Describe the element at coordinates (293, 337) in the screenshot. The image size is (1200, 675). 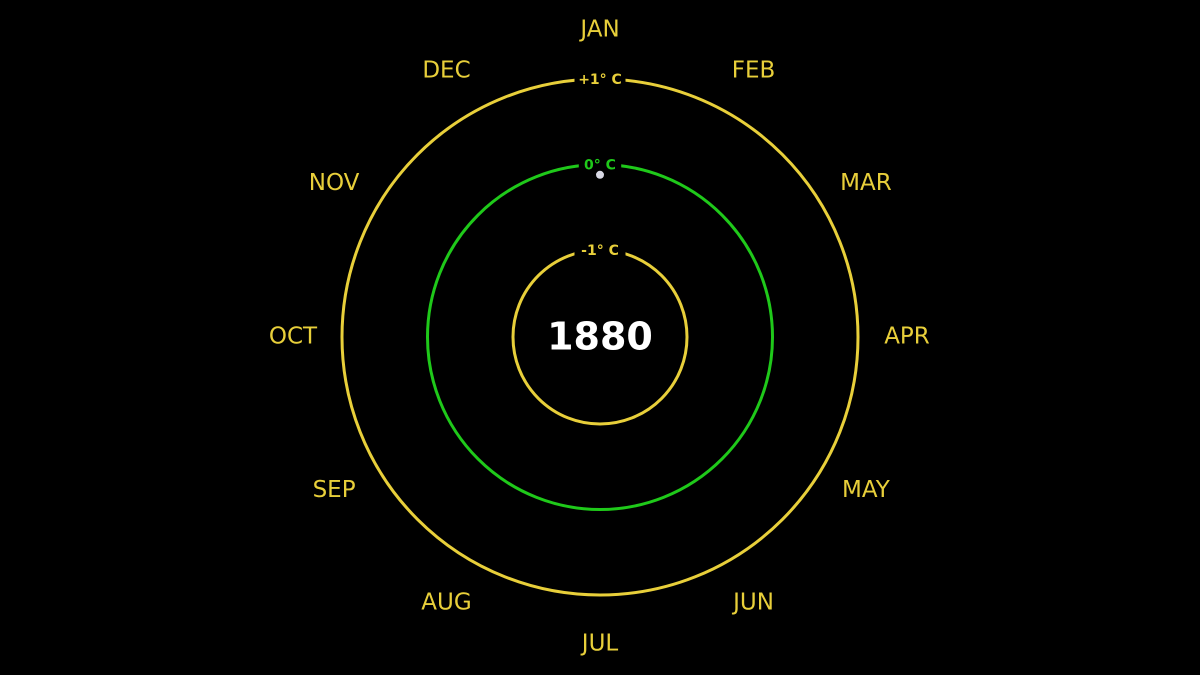
I see `month-label-oct: OCT` at that location.